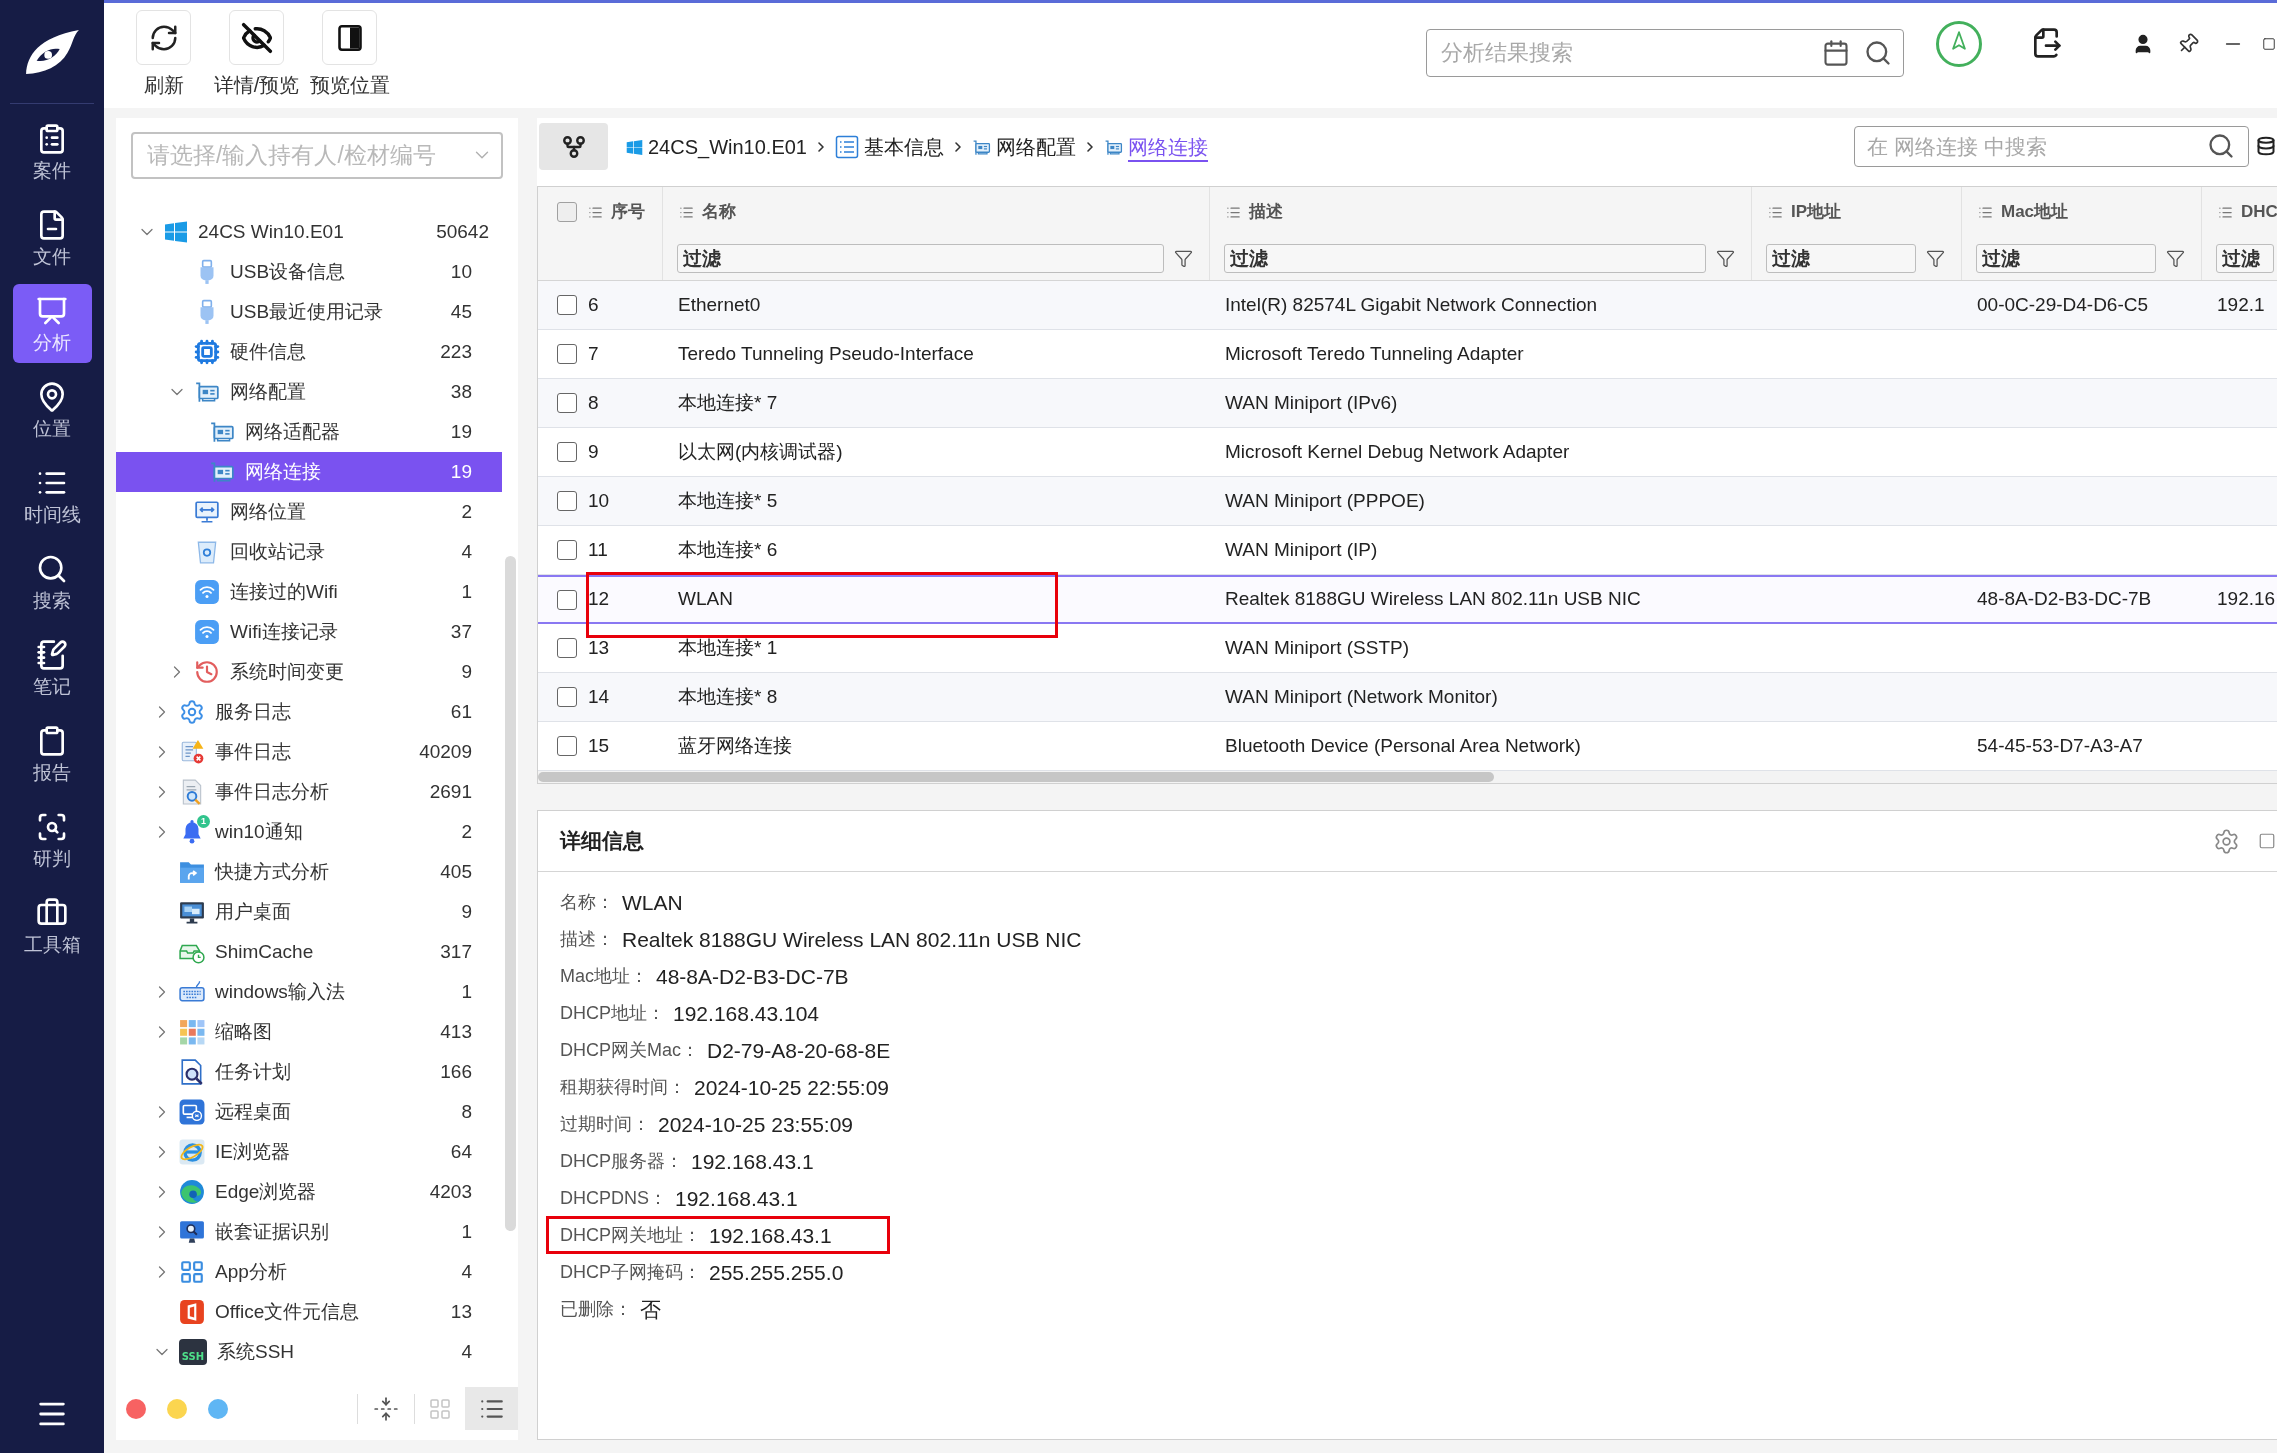  I want to click on branch-button, so click(573, 146).